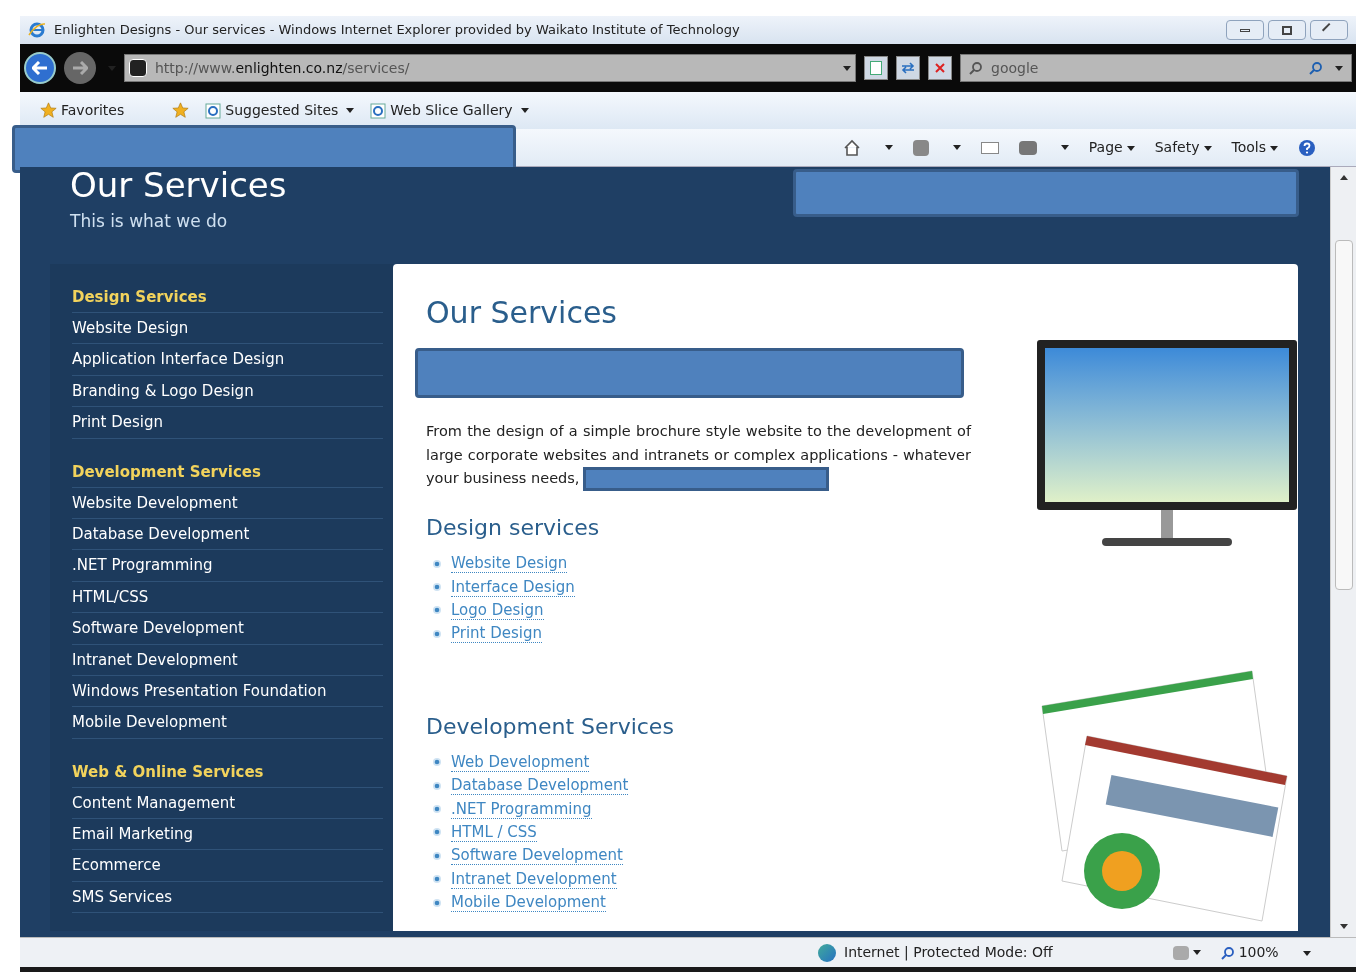 This screenshot has width=1361, height=972. I want to click on compatibility-button, so click(876, 68).